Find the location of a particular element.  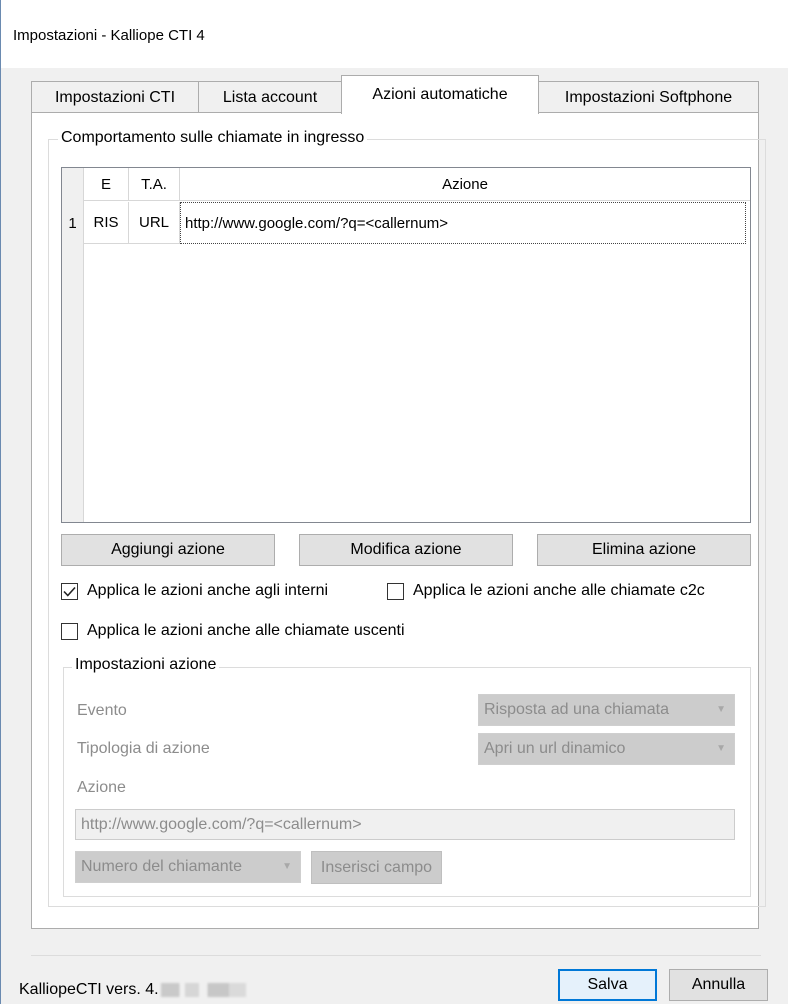

action-settings-group-title: Impostazioni azione is located at coordinates (146, 665).